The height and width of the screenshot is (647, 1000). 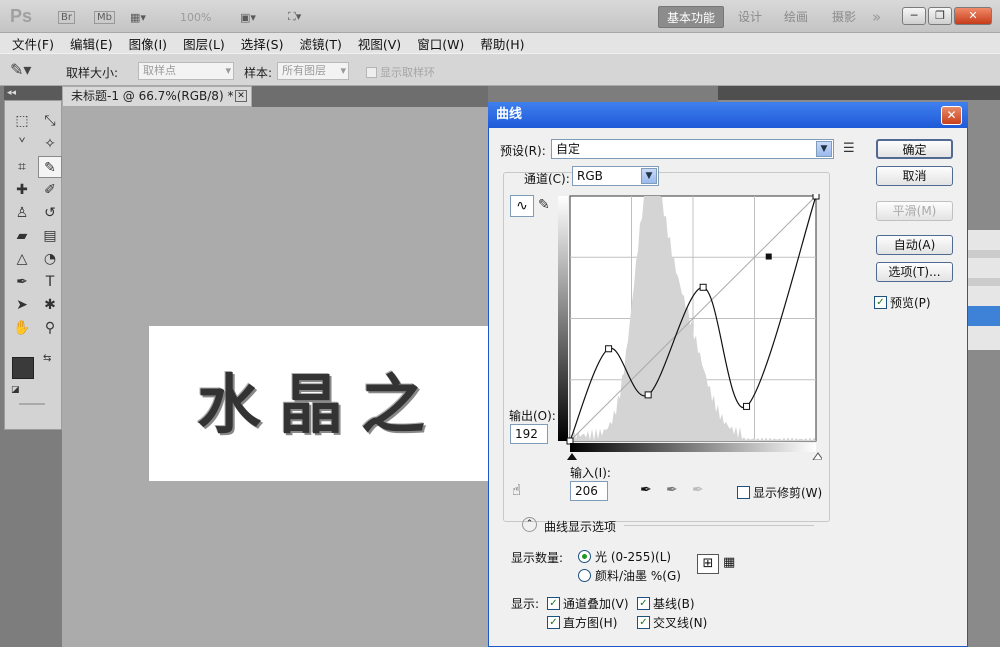 What do you see at coordinates (779, 492) in the screenshot?
I see `show-clipping-option: 显示修剪(W)` at bounding box center [779, 492].